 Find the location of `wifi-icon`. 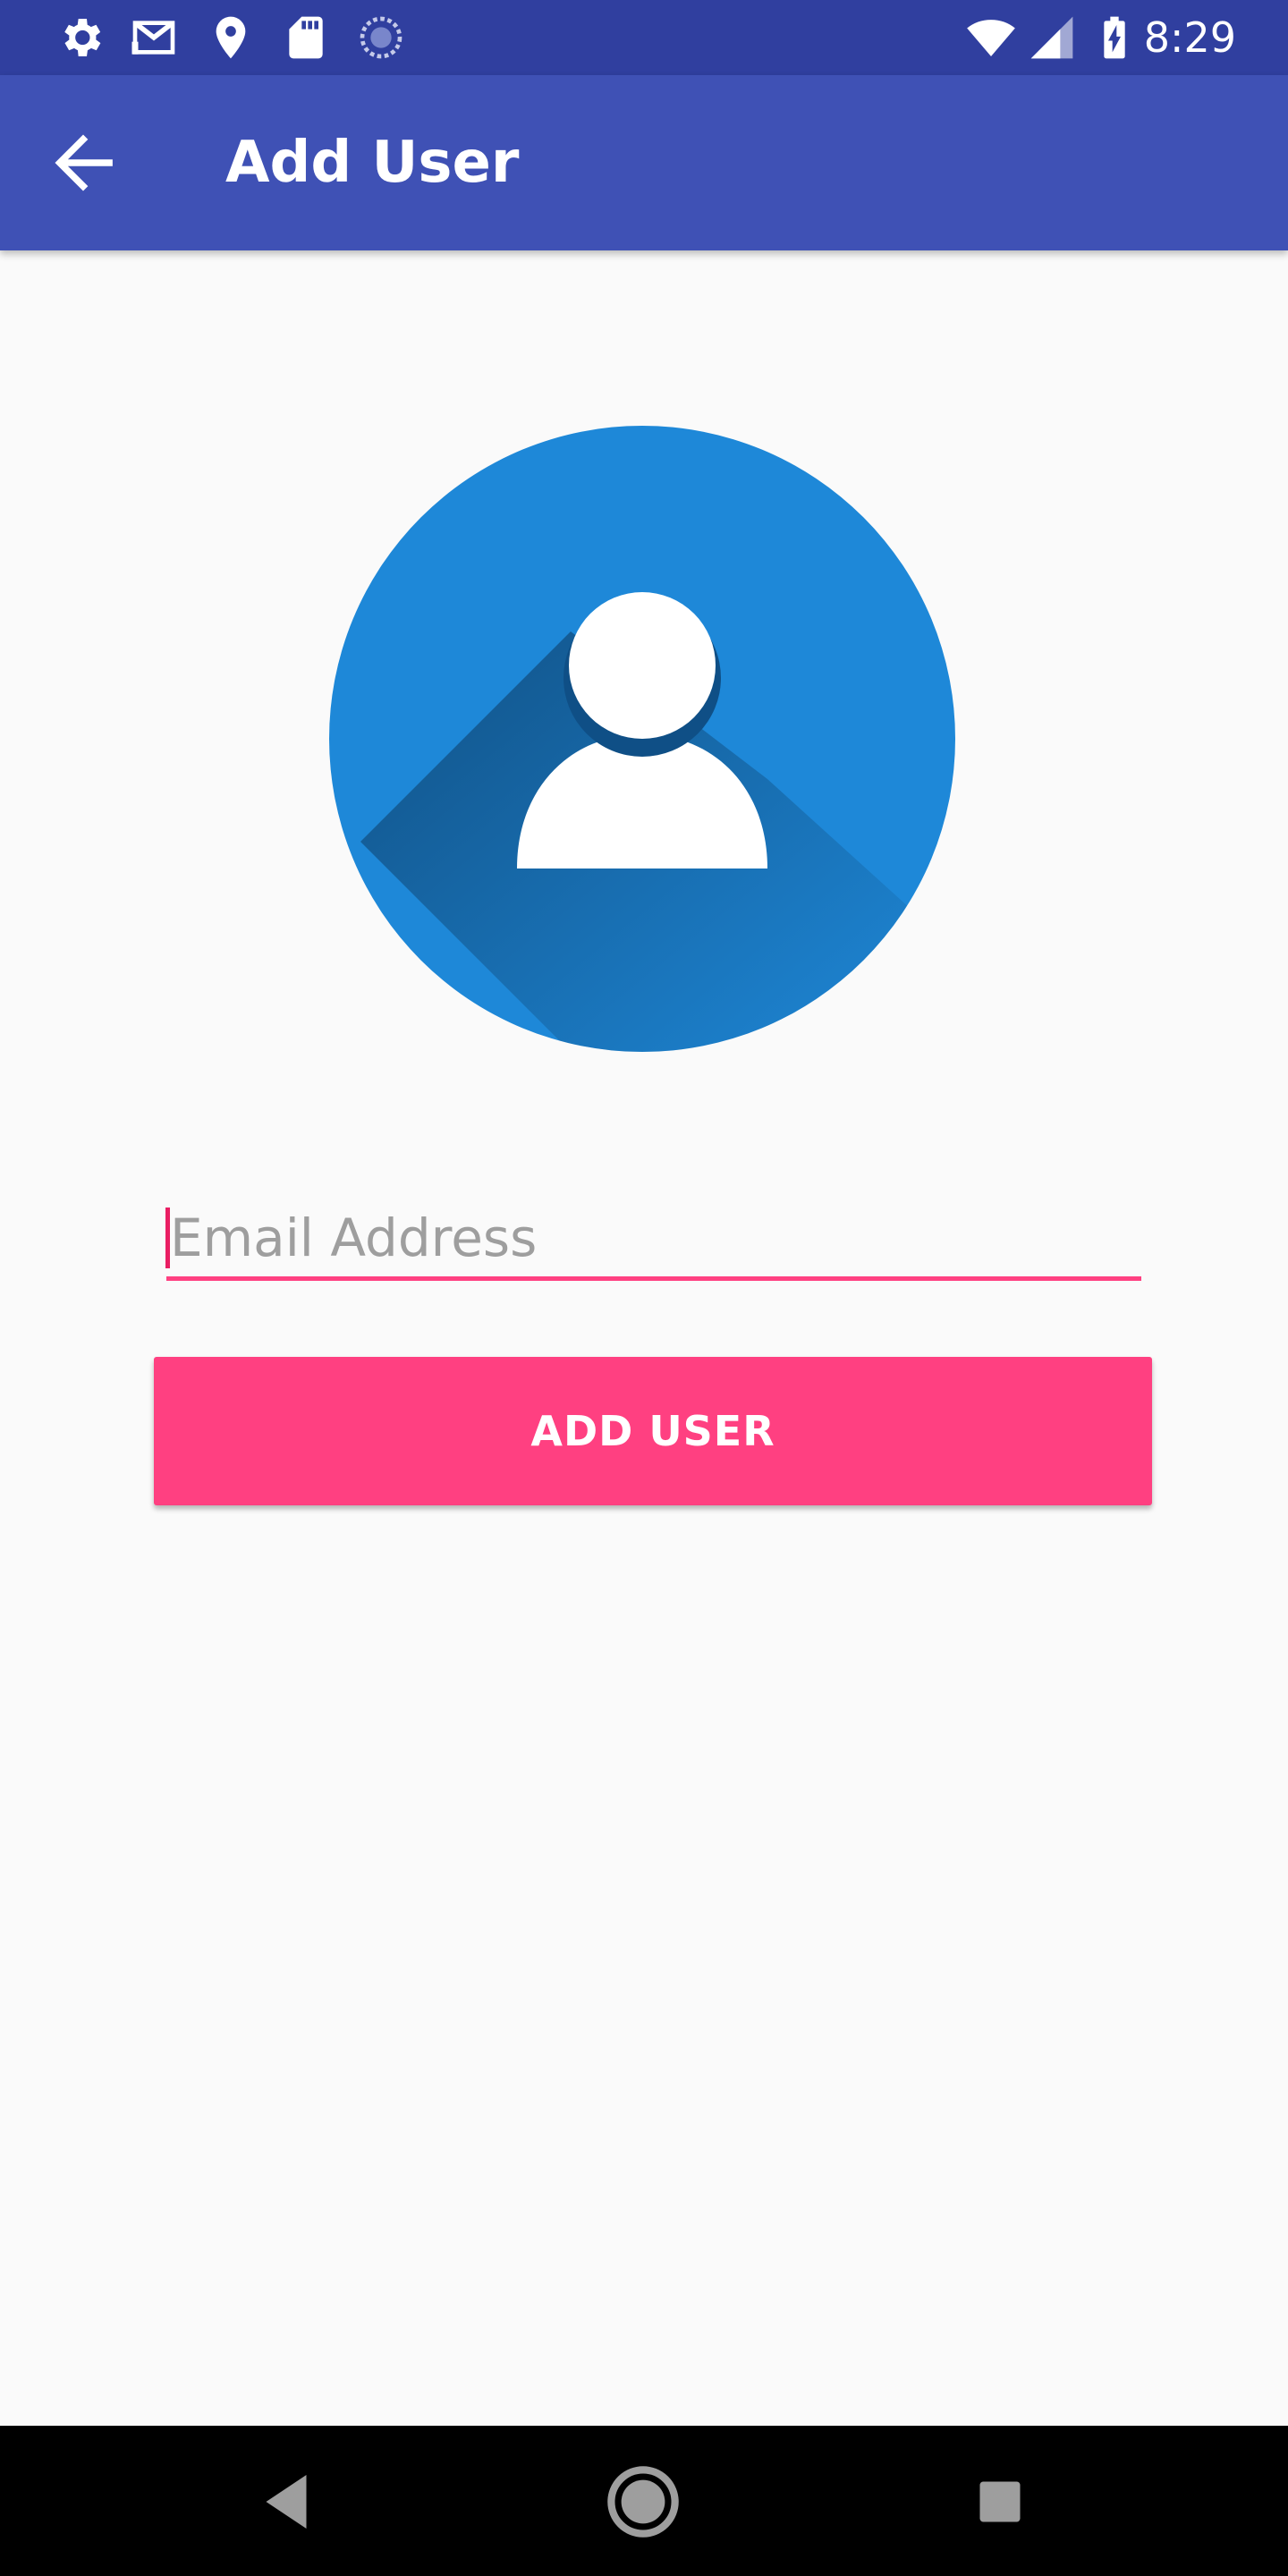

wifi-icon is located at coordinates (991, 38).